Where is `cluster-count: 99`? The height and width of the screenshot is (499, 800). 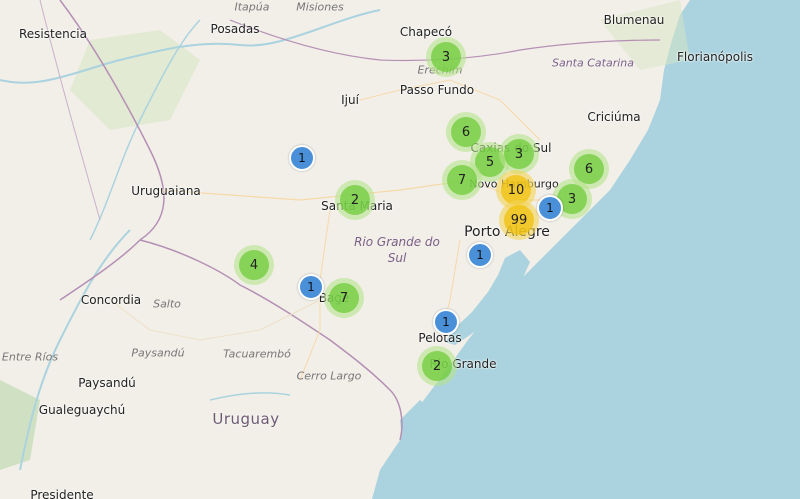 cluster-count: 99 is located at coordinates (519, 220).